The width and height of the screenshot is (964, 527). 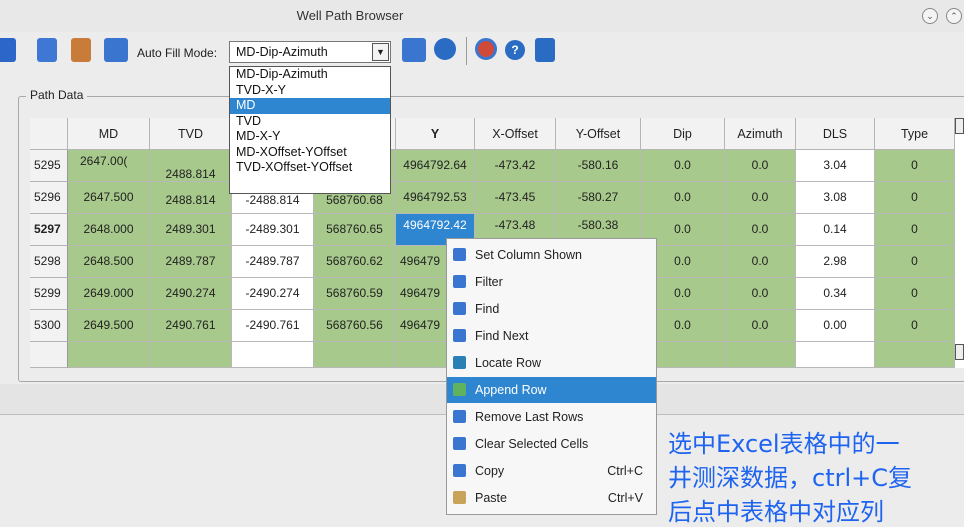 I want to click on table-cell: 3.04, so click(x=835, y=166).